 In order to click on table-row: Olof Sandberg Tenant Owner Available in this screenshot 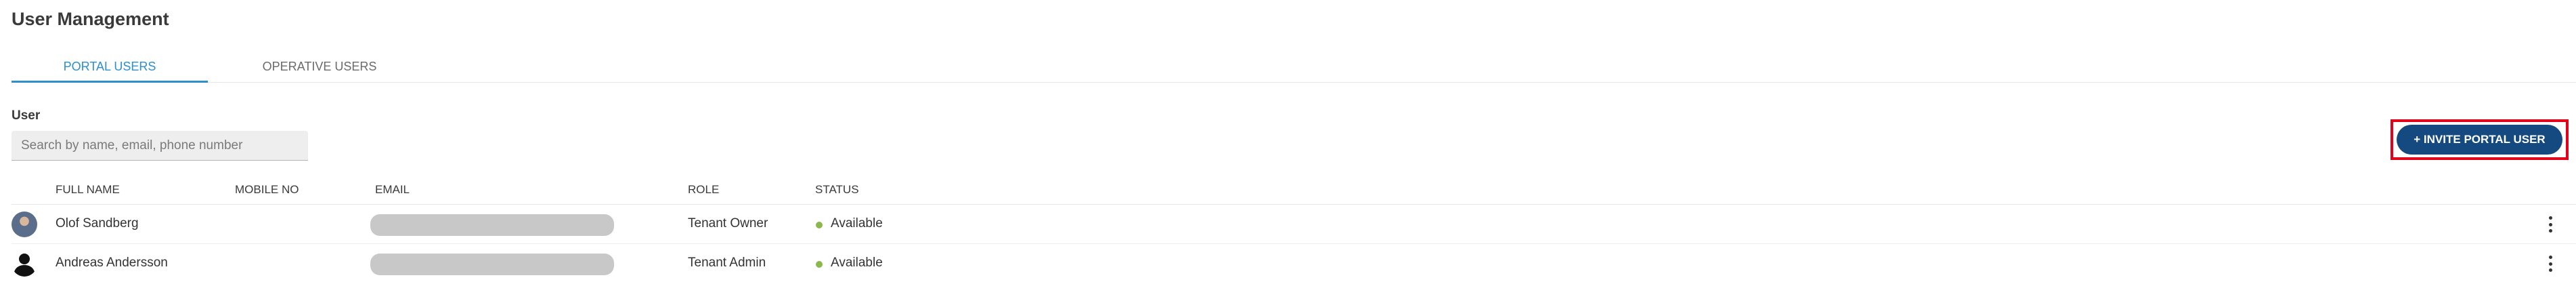, I will do `click(1294, 224)`.